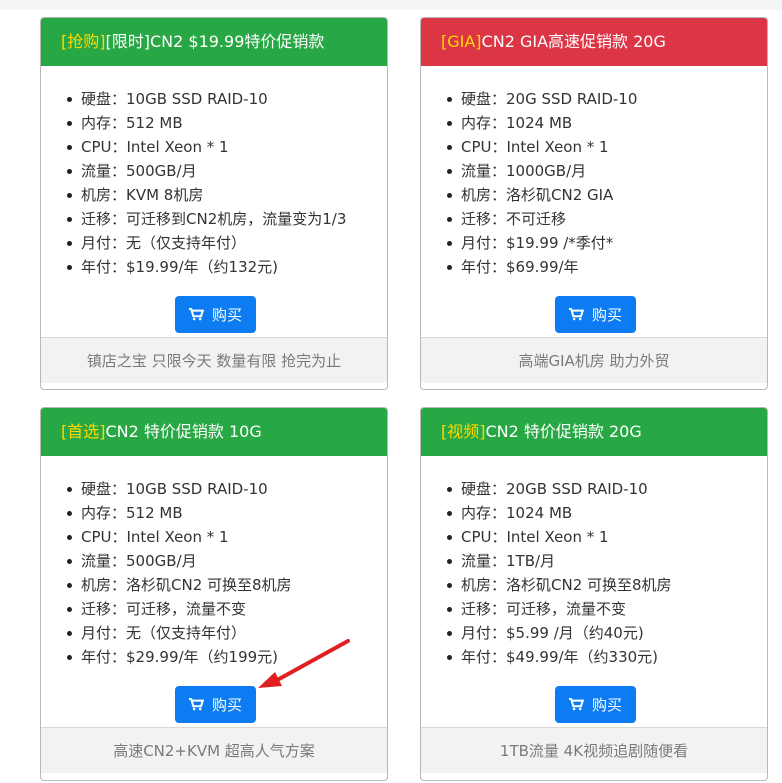 The image size is (782, 783). Describe the element at coordinates (222, 219) in the screenshot. I see `spec-item: 迁移：可迁移到CN2机房，流量变为1/3` at that location.